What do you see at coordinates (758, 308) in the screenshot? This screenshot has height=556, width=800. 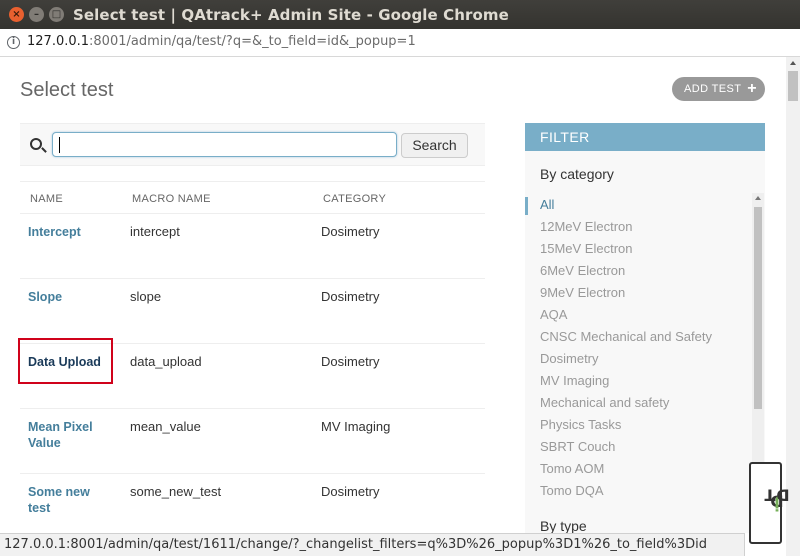 I see `filter-scrollbar-thumb` at bounding box center [758, 308].